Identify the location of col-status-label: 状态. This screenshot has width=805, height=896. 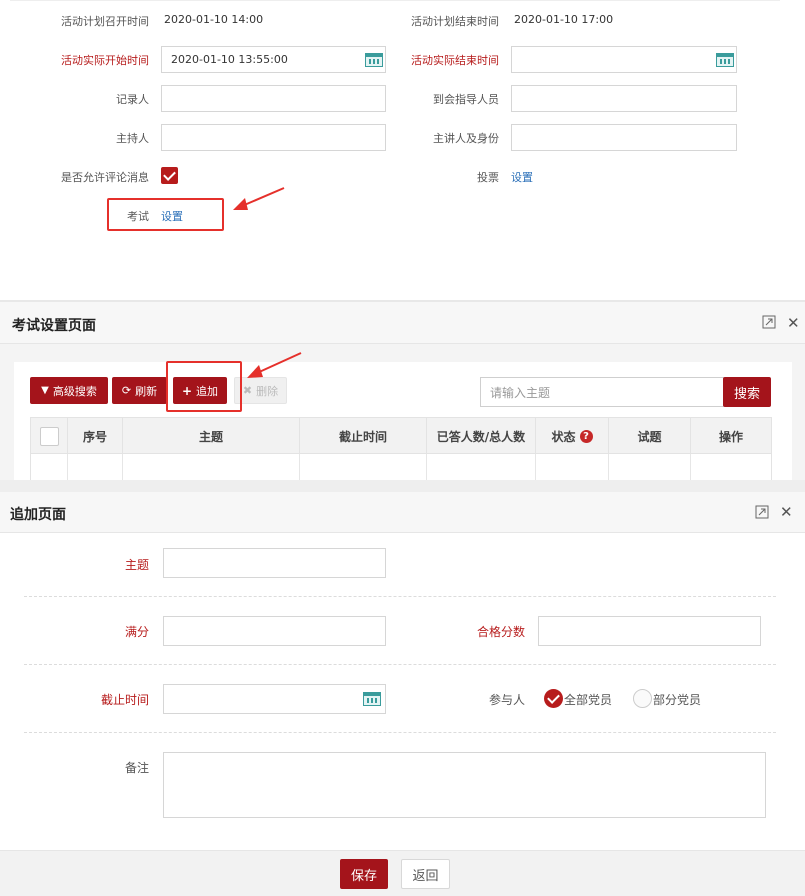
(563, 436).